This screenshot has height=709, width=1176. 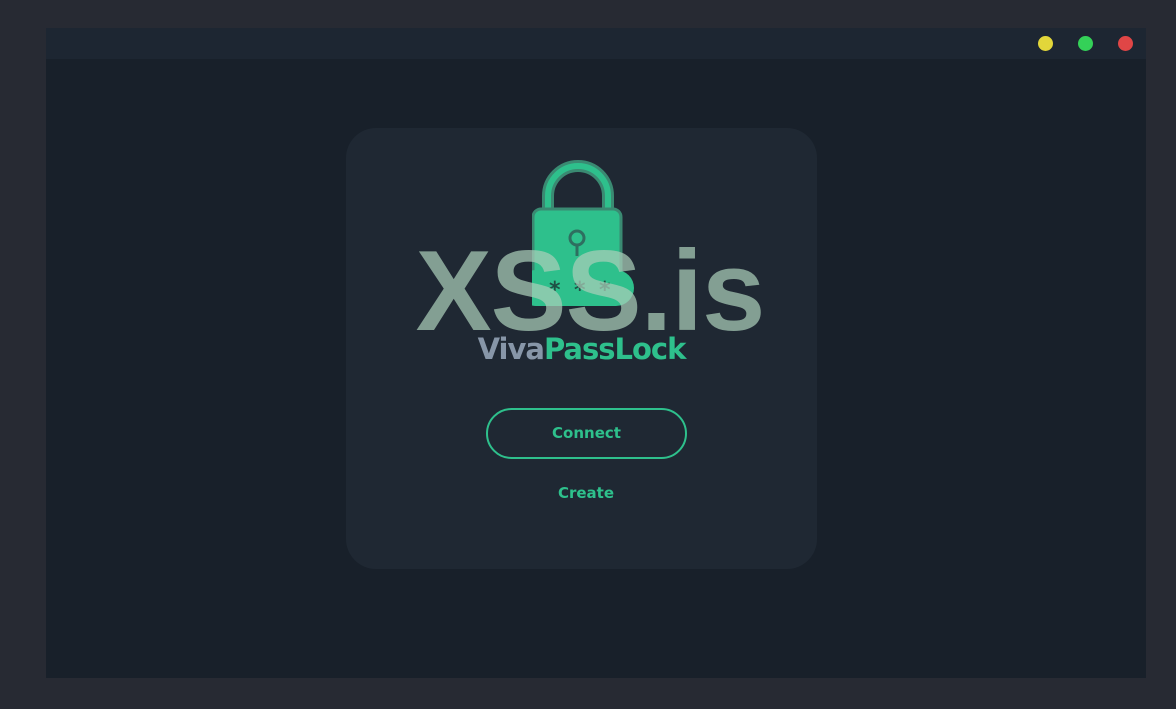 What do you see at coordinates (1085, 43) in the screenshot?
I see `maximize-button` at bounding box center [1085, 43].